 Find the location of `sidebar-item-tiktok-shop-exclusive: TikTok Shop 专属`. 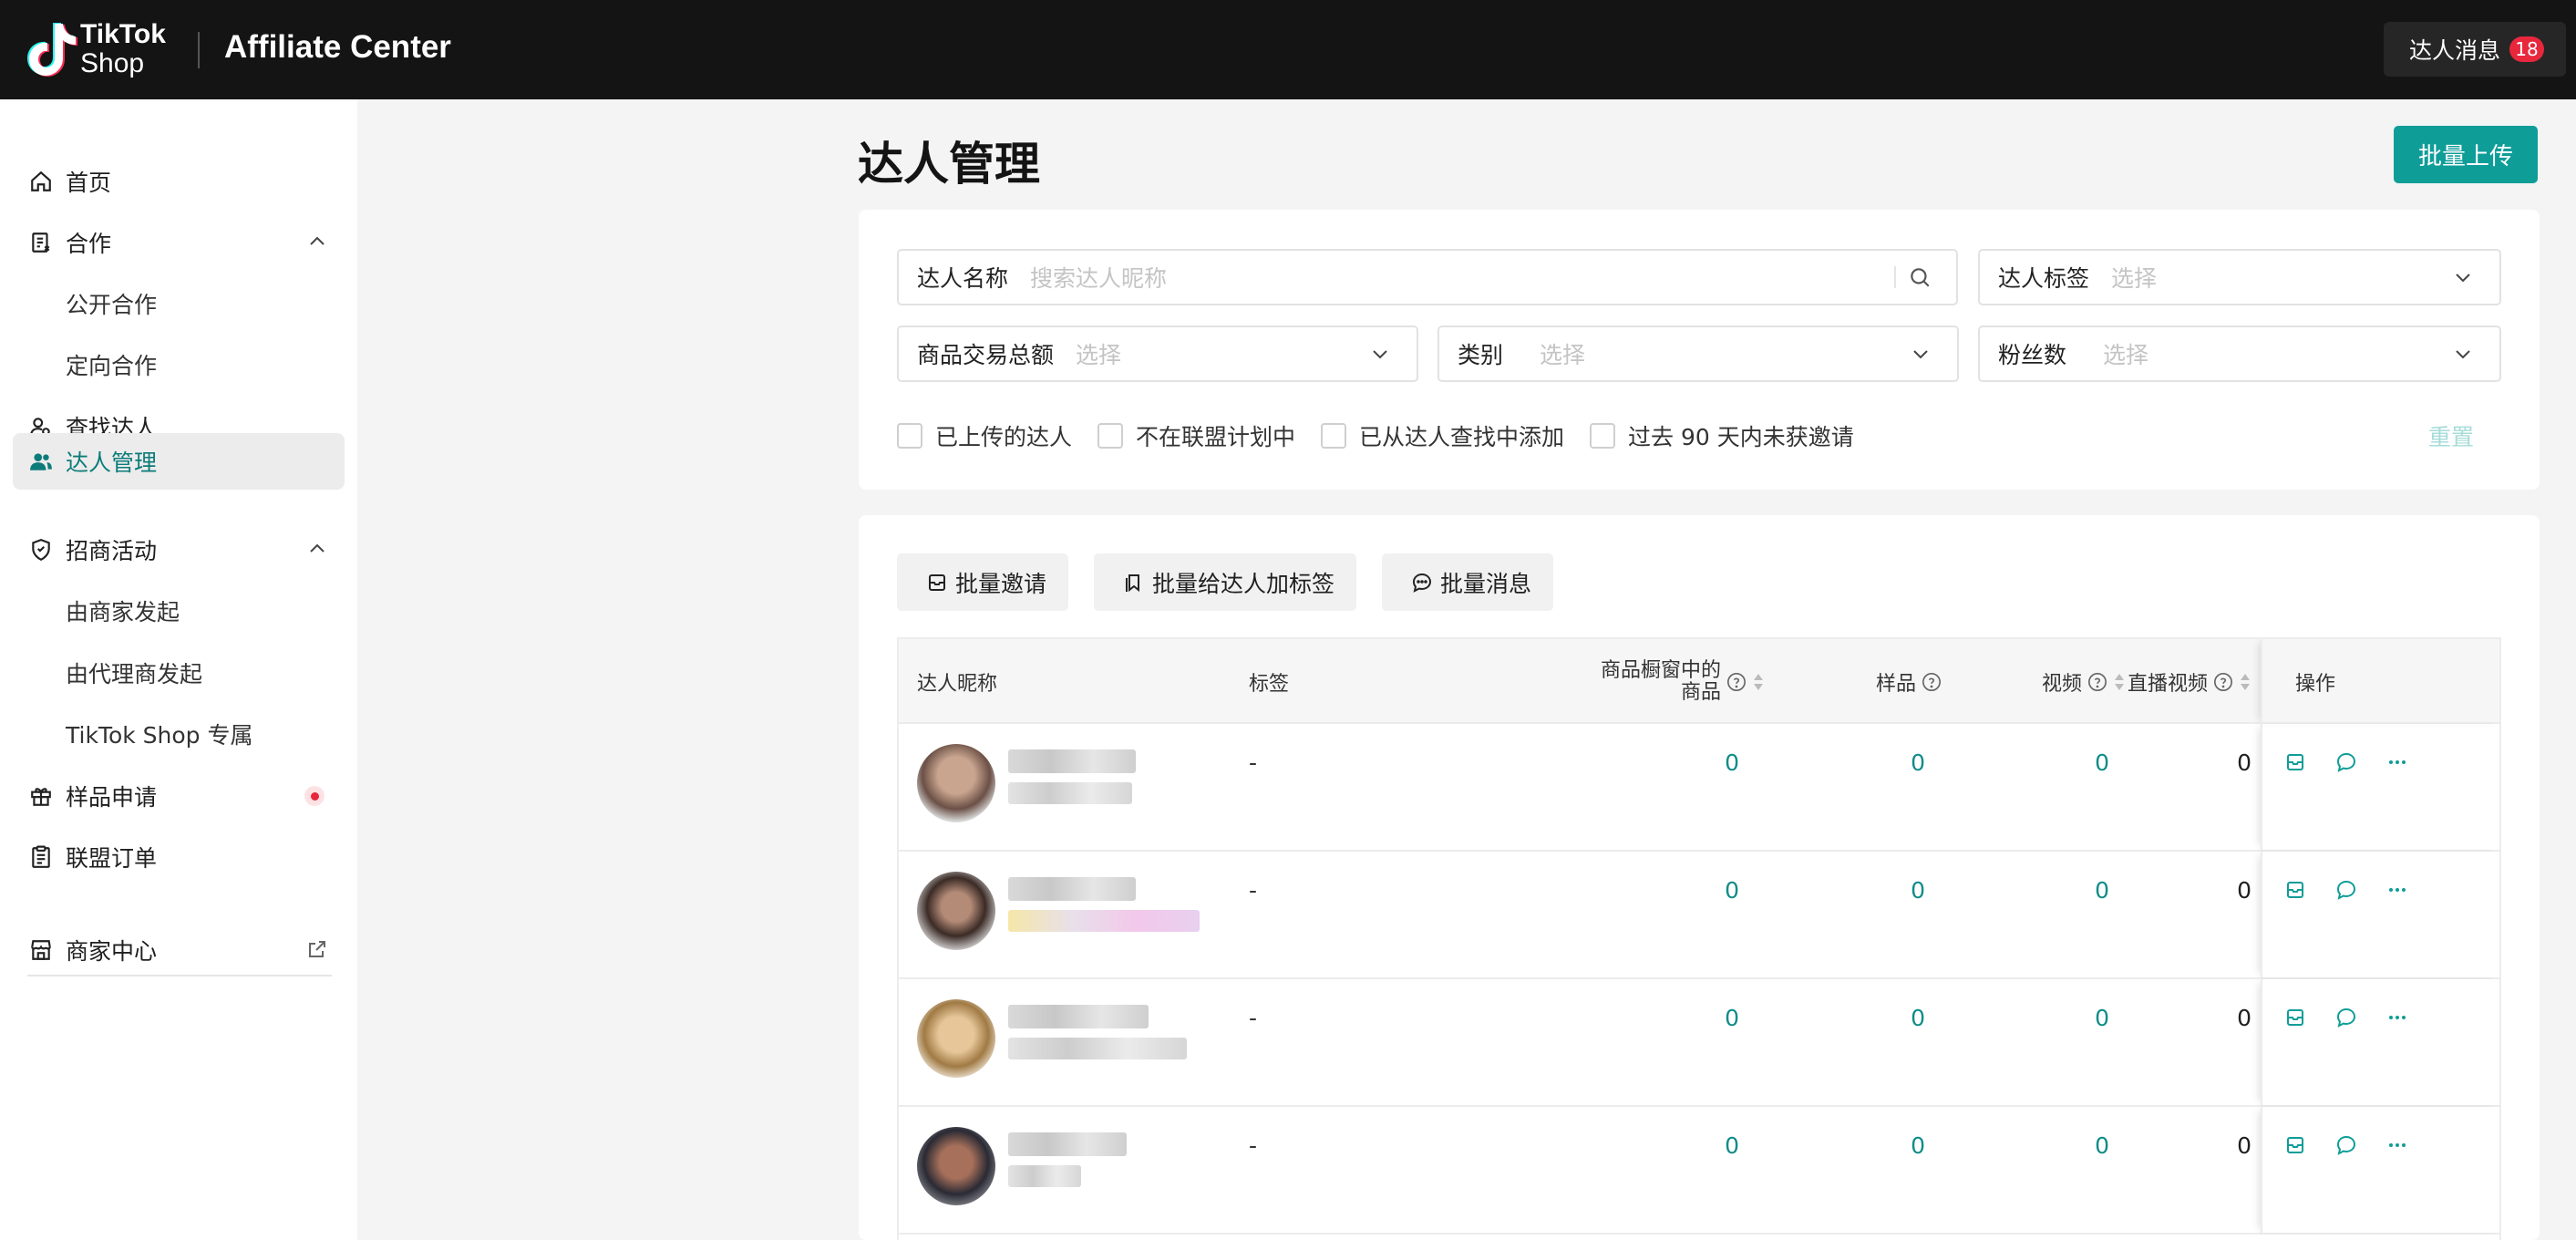

sidebar-item-tiktok-shop-exclusive: TikTok Shop 专属 is located at coordinates (179, 734).